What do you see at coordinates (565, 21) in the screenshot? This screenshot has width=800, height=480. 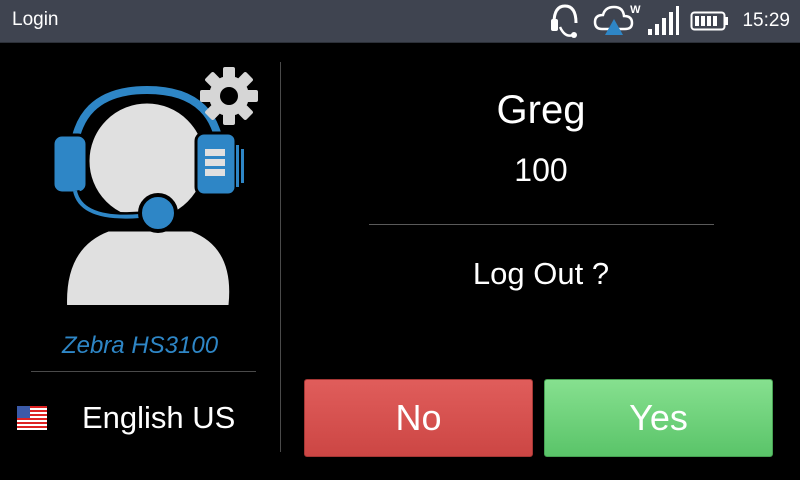 I see `headset-connection-icon` at bounding box center [565, 21].